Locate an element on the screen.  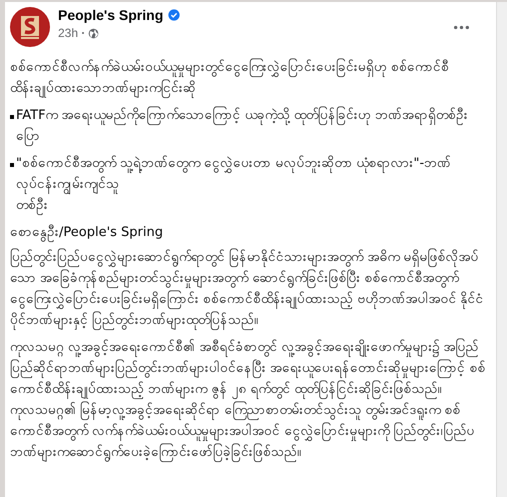
post-bullet: "စစ်ကောင်စီအတွက် သူ့ရဲ့ဘဏ်တွေက ငွေလွှဲပေးတာ မလုပ်ဘူးဆိုတာ ယုံစရာလား"-ဘဏ်လုပ်ငန်းကျွမ်းကျင်သူ တစ်ဦး is located at coordinates (234, 185).